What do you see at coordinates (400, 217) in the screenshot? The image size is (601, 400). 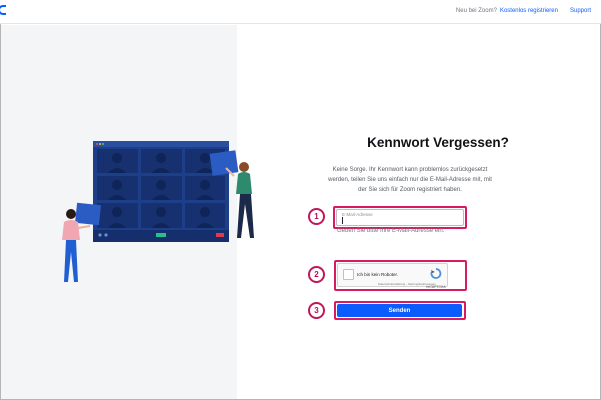 I see `email-field: E-Mail-Adresse` at bounding box center [400, 217].